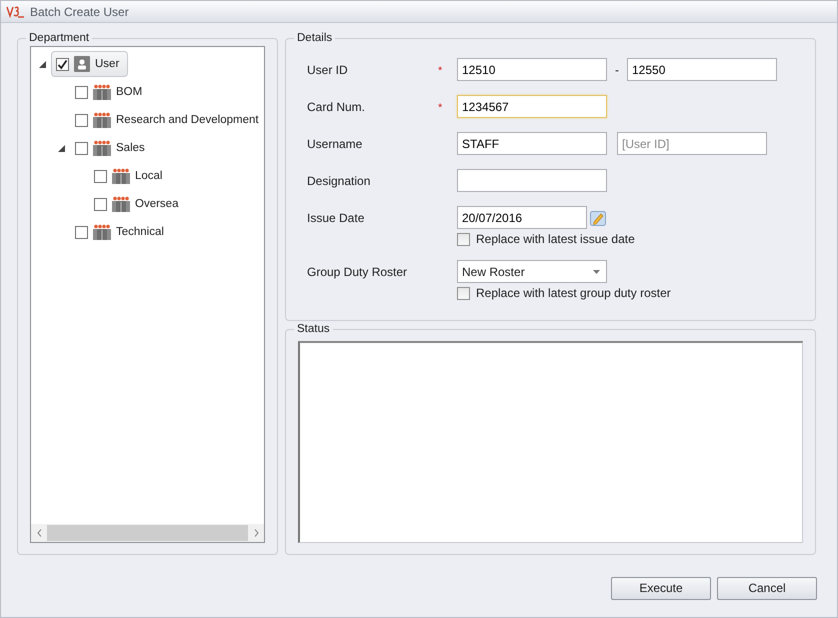  What do you see at coordinates (357, 271) in the screenshot?
I see `field-label: Group Duty Roster` at bounding box center [357, 271].